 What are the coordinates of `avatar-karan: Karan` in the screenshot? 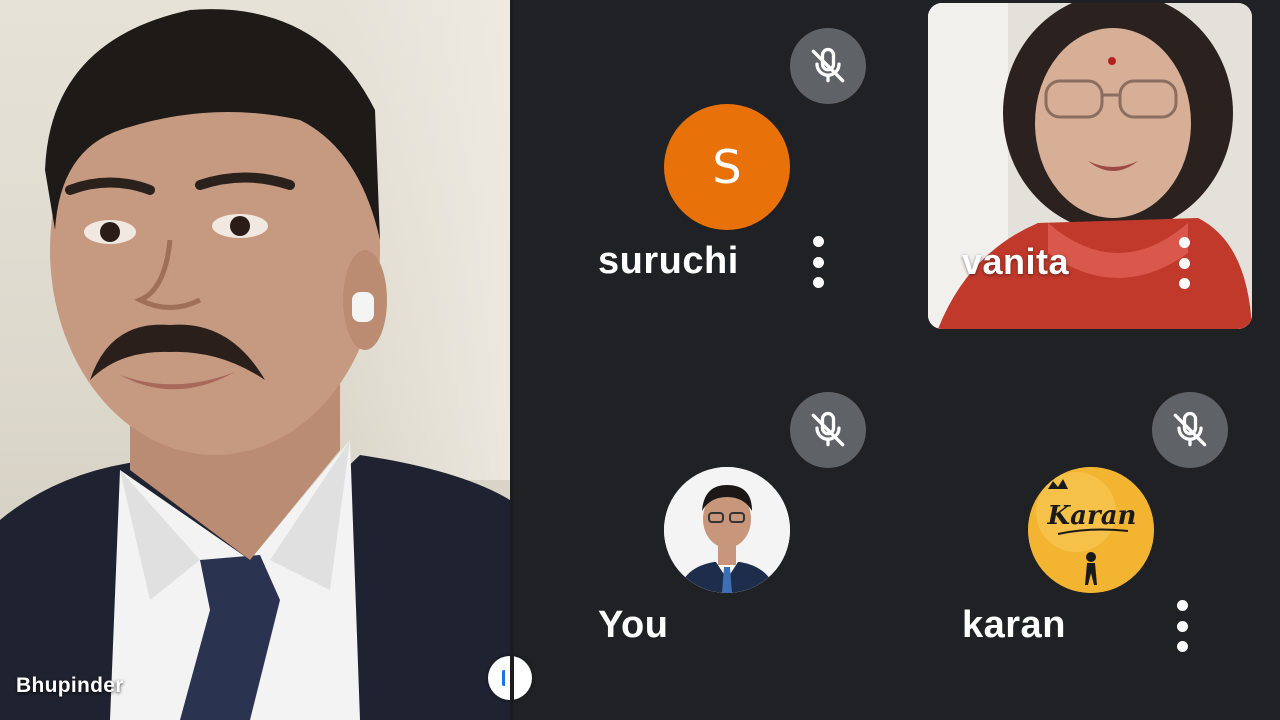 It's located at (1091, 530).